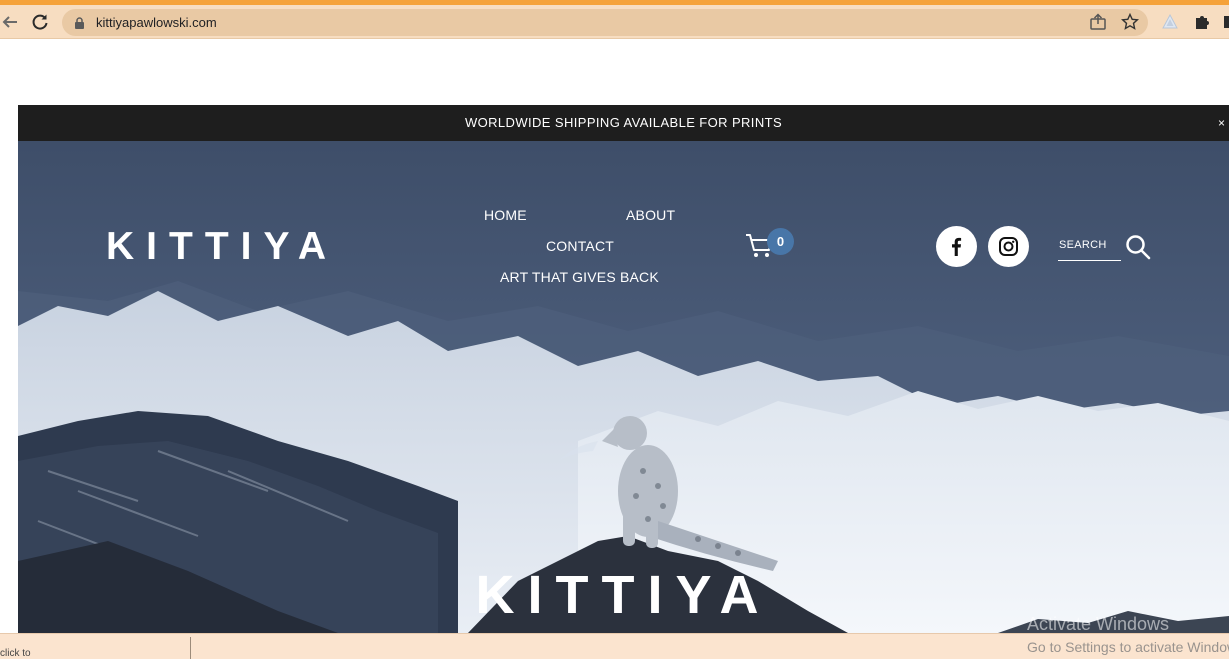 The image size is (1229, 660). I want to click on star-icon, so click(1130, 21).